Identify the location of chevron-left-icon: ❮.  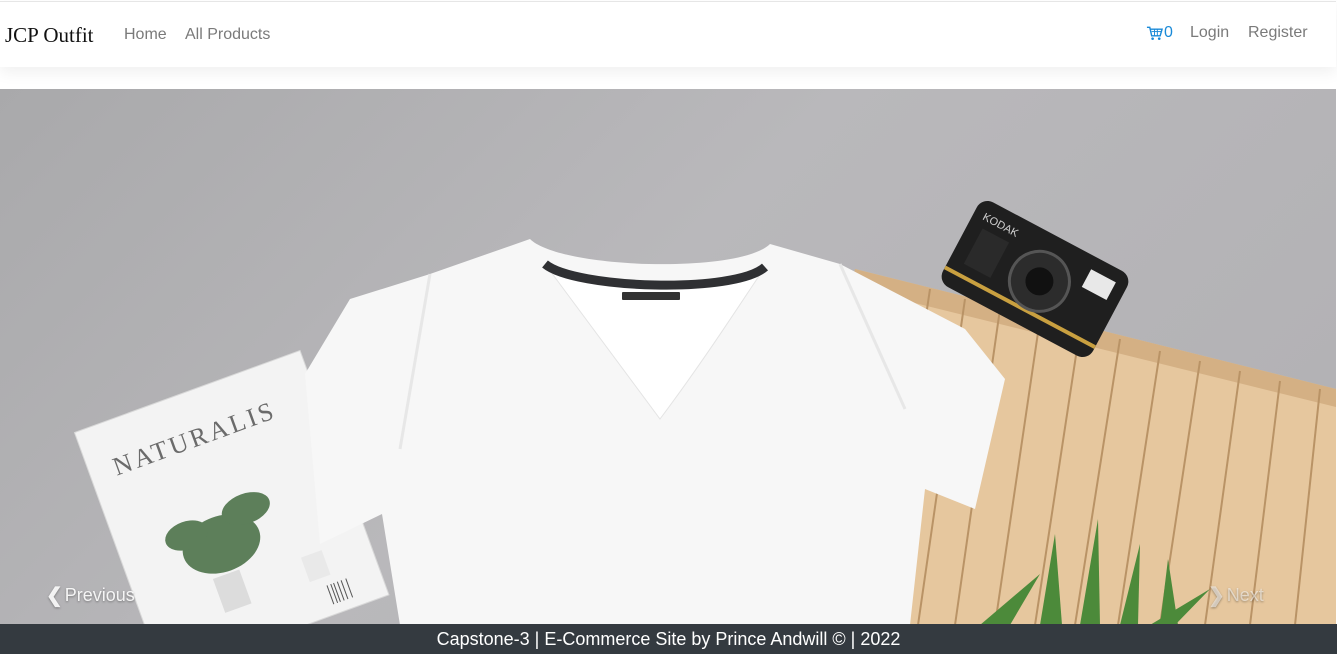
(54, 596).